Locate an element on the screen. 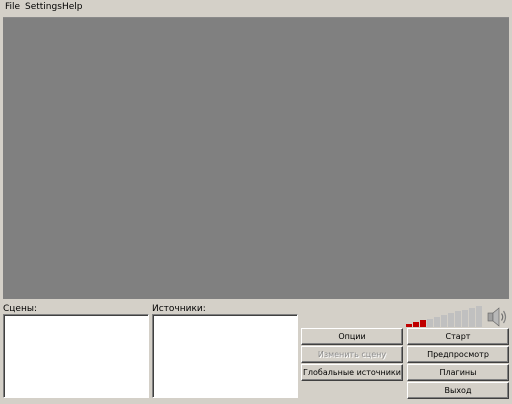 The image size is (512, 404). menu-file: File is located at coordinates (12, 7).